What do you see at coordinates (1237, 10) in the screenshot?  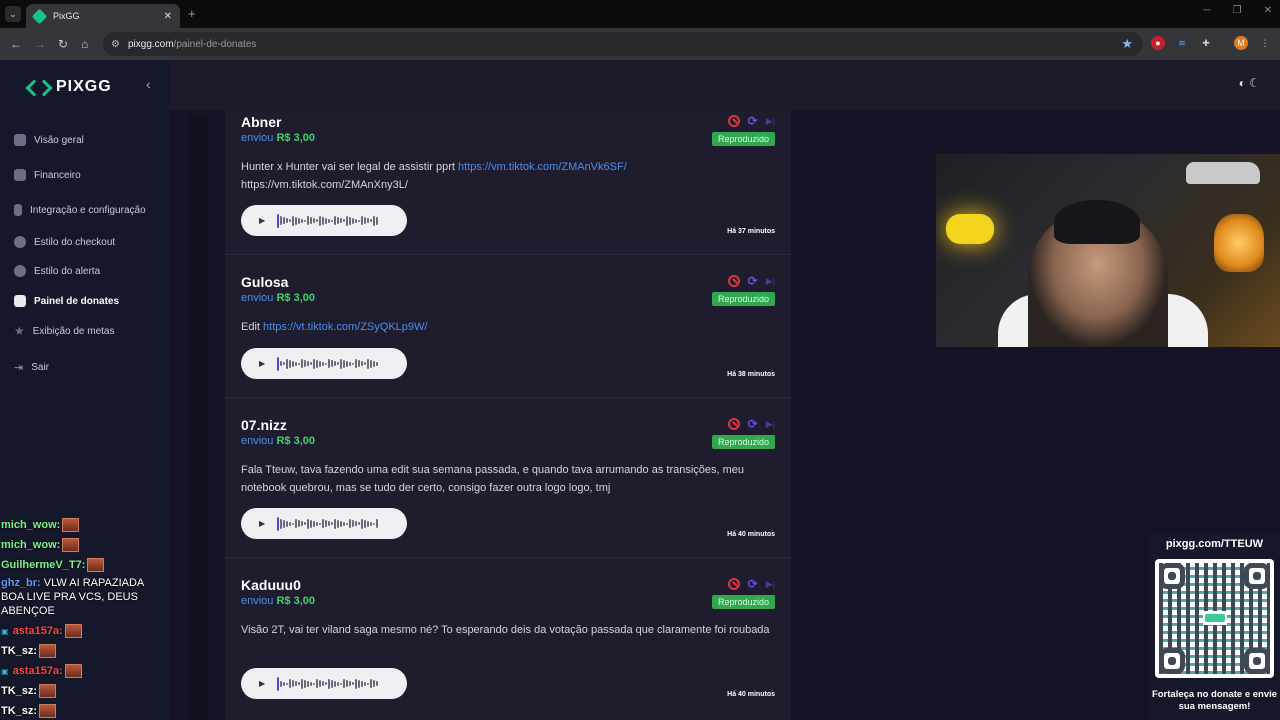 I see `restore-icon: ❐` at bounding box center [1237, 10].